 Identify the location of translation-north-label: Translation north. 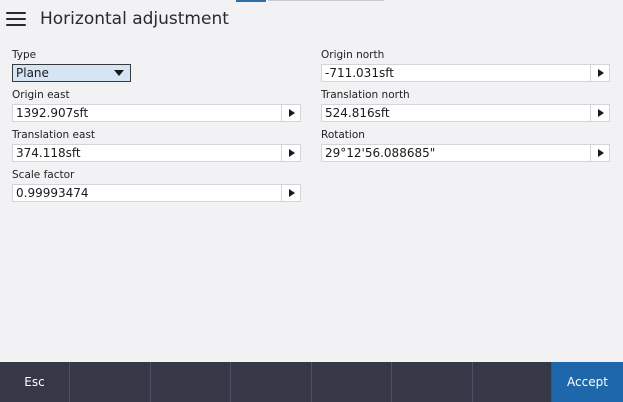
(365, 95).